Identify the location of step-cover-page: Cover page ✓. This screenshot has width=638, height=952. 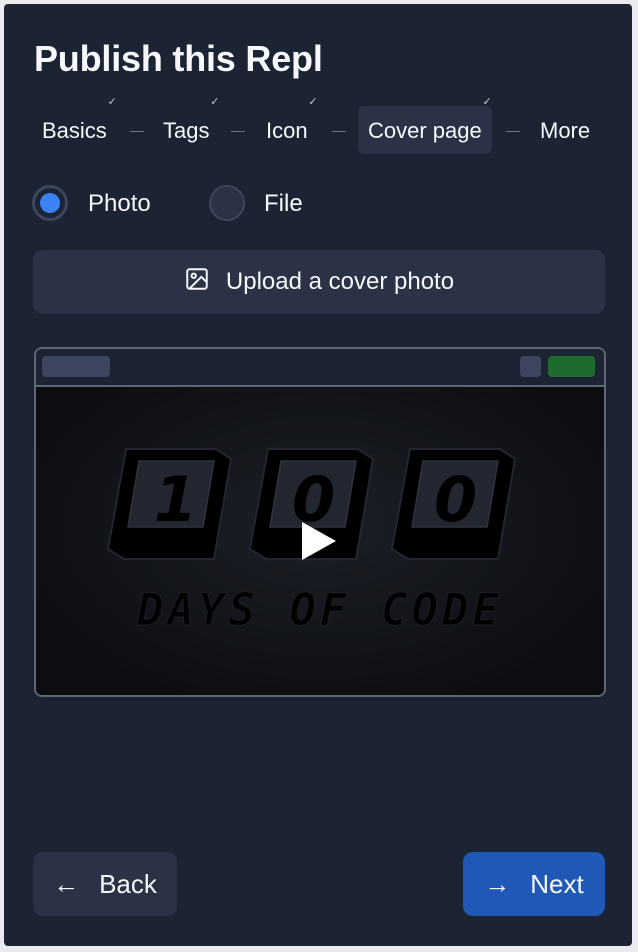
(425, 125).